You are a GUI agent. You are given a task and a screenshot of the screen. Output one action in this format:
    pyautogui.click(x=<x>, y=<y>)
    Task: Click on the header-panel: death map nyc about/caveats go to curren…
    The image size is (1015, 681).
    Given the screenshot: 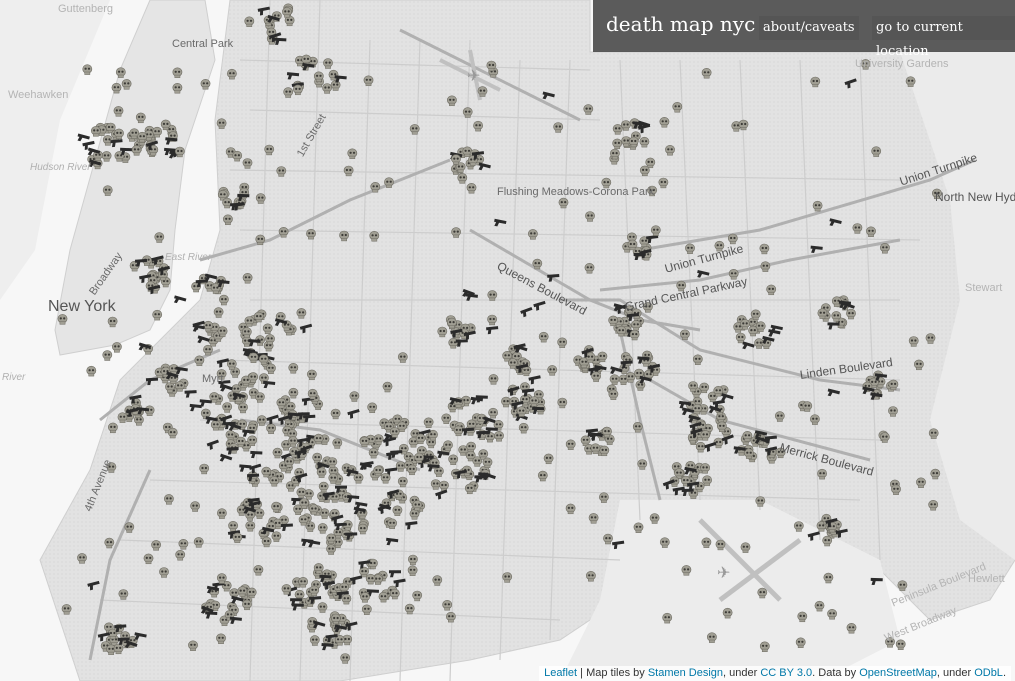 What is the action you would take?
    pyautogui.click(x=804, y=29)
    